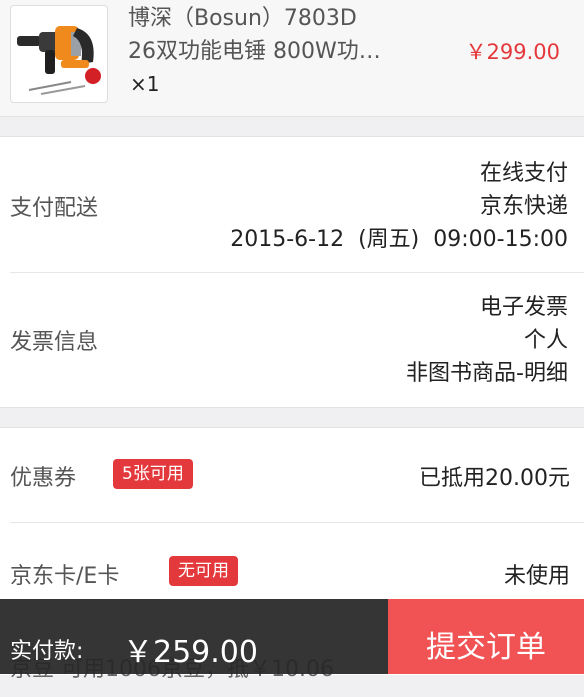  I want to click on product-quantity: ×1, so click(145, 84).